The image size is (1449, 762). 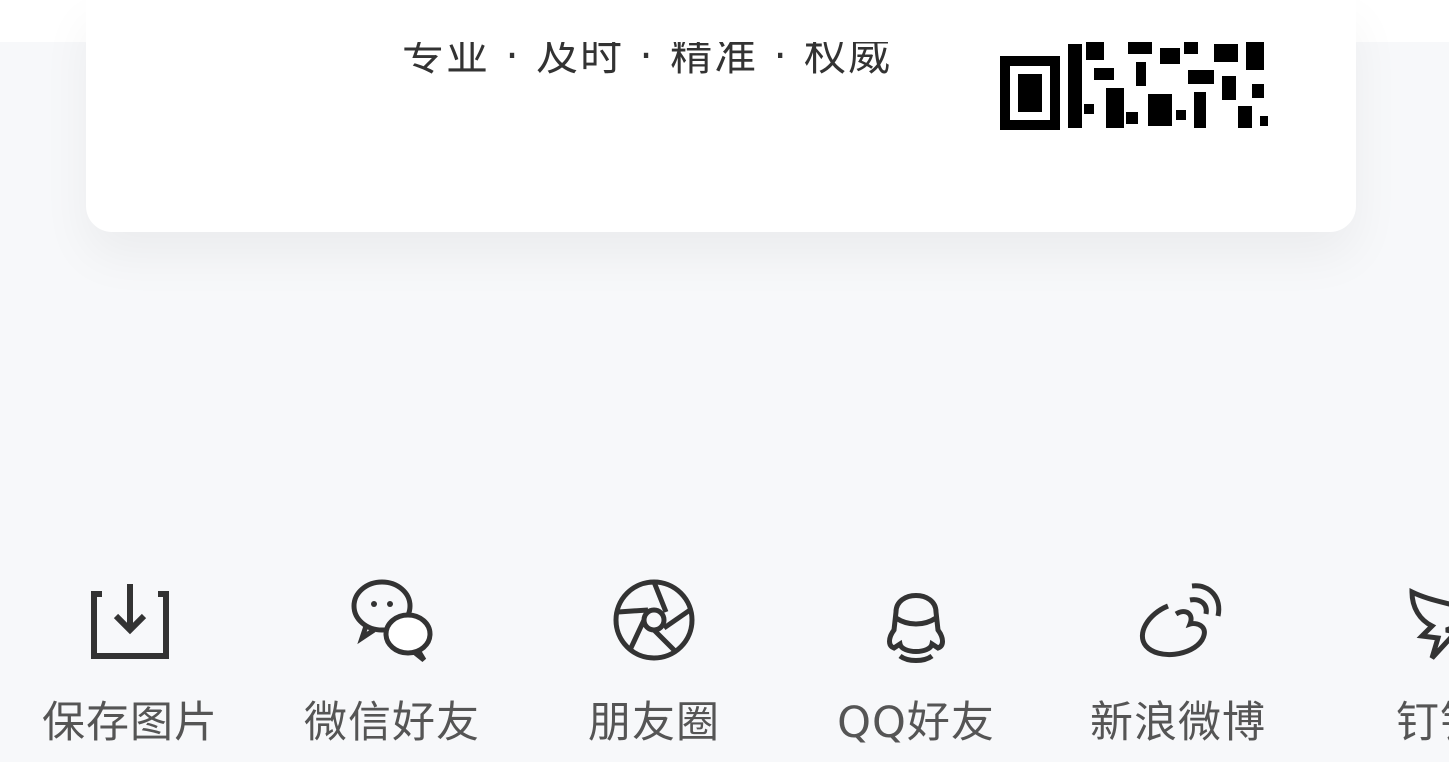 I want to click on share-item-save-image: 保存图片, so click(x=130, y=656).